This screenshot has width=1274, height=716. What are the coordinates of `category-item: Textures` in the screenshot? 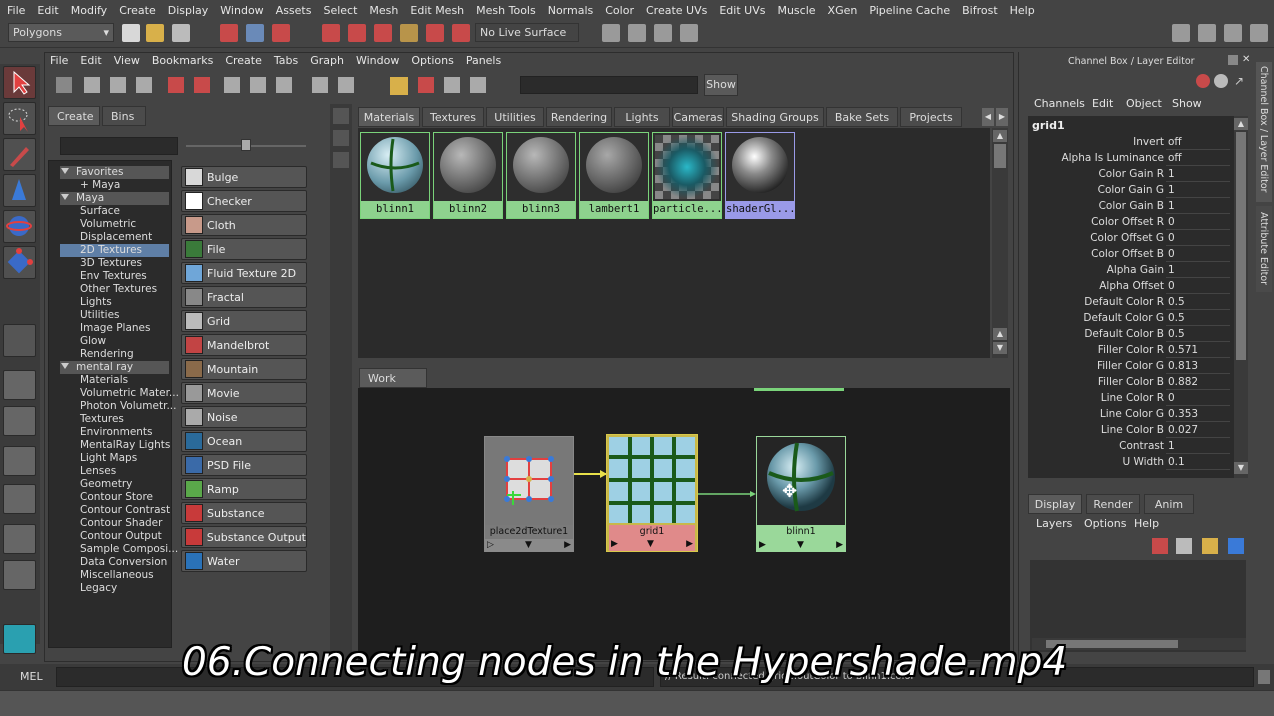 It's located at (92, 419).